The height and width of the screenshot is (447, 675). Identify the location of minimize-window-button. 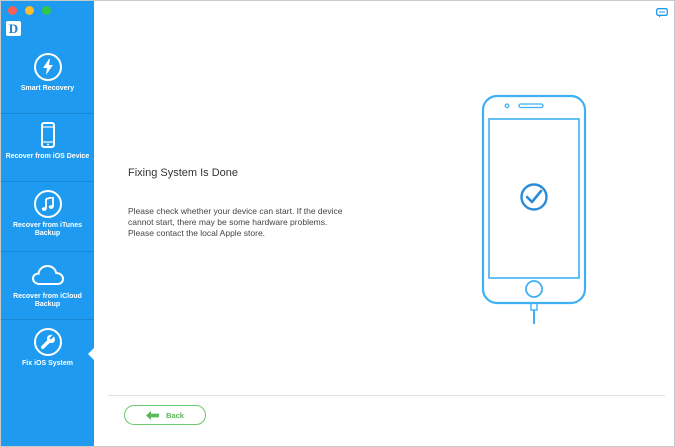
(29, 10).